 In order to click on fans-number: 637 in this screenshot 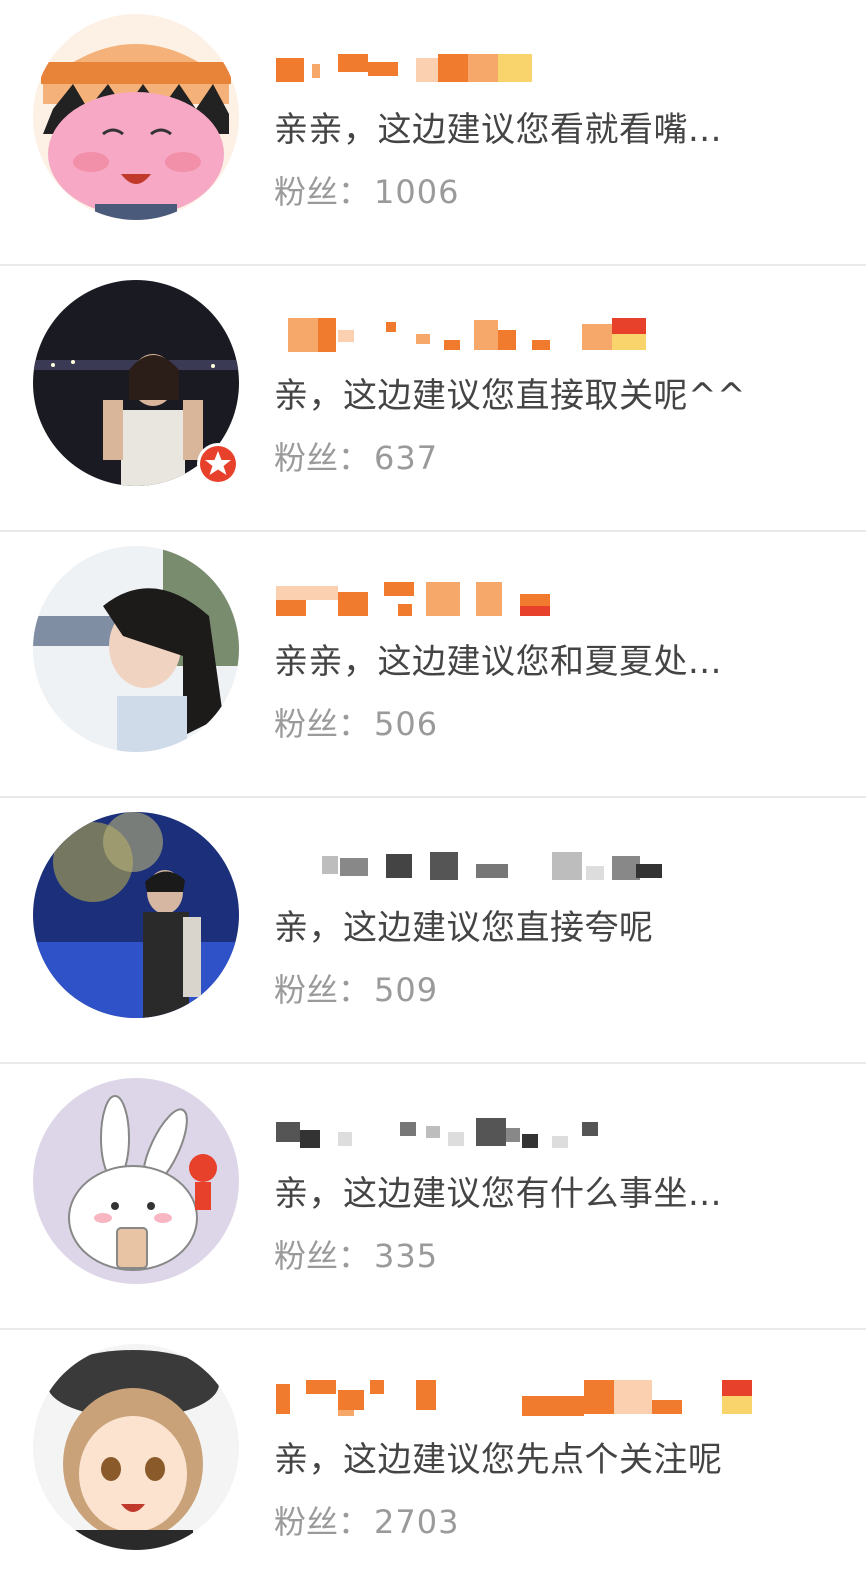, I will do `click(406, 458)`.